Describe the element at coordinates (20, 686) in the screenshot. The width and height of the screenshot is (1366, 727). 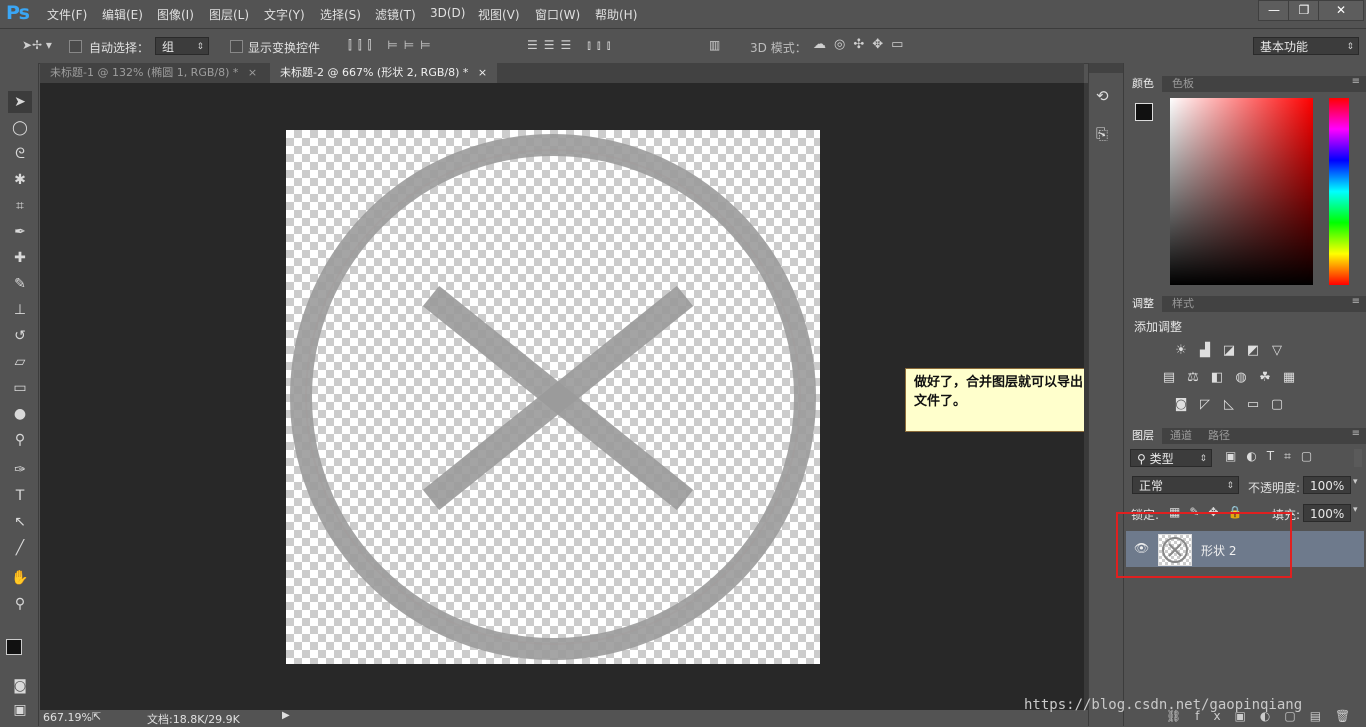
I see `quick-mask-icon: ◙` at that location.